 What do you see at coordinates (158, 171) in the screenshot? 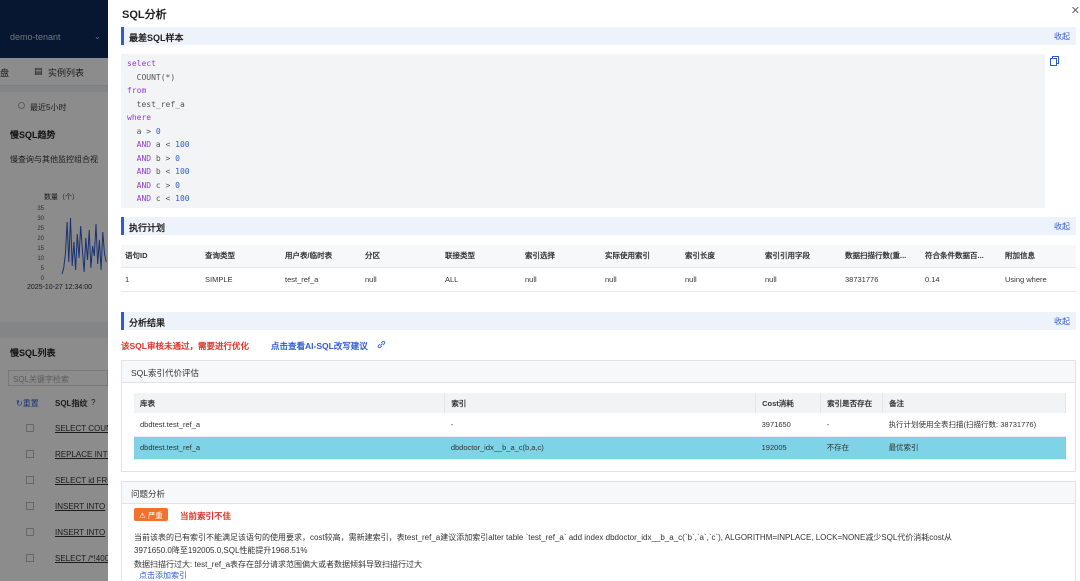
I see `code-line: AND b < 100` at bounding box center [158, 171].